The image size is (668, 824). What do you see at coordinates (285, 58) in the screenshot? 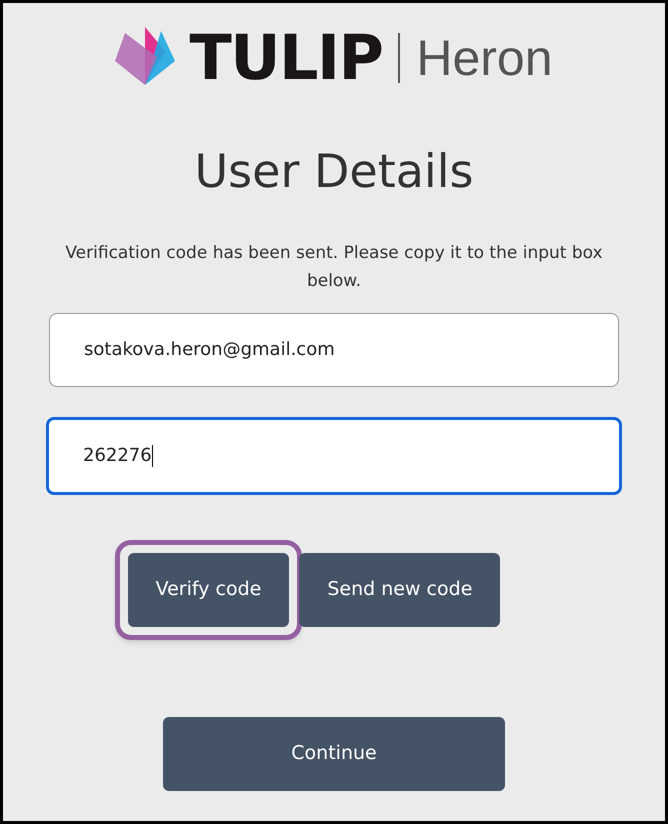
I see `logo-brand: TULIP` at bounding box center [285, 58].